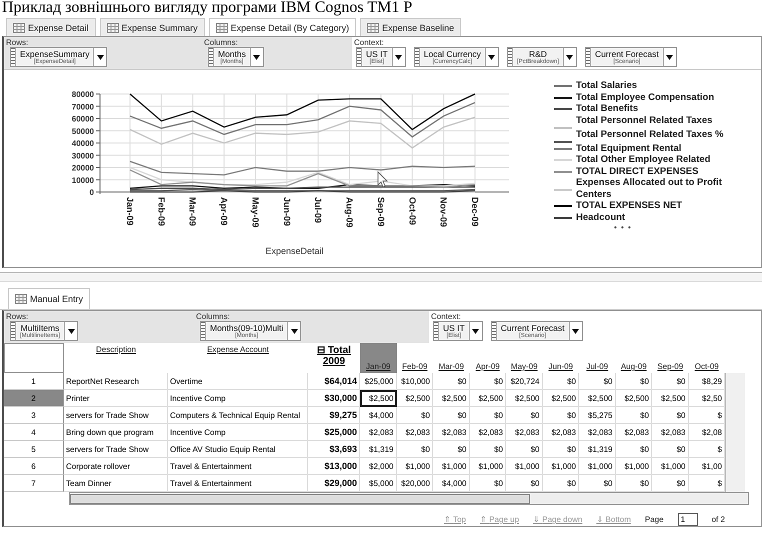 Image resolution: width=762 pixels, height=541 pixels. What do you see at coordinates (638, 171) in the screenshot?
I see `legend-label: TOTAL DIRECT EXPENSES` at bounding box center [638, 171].